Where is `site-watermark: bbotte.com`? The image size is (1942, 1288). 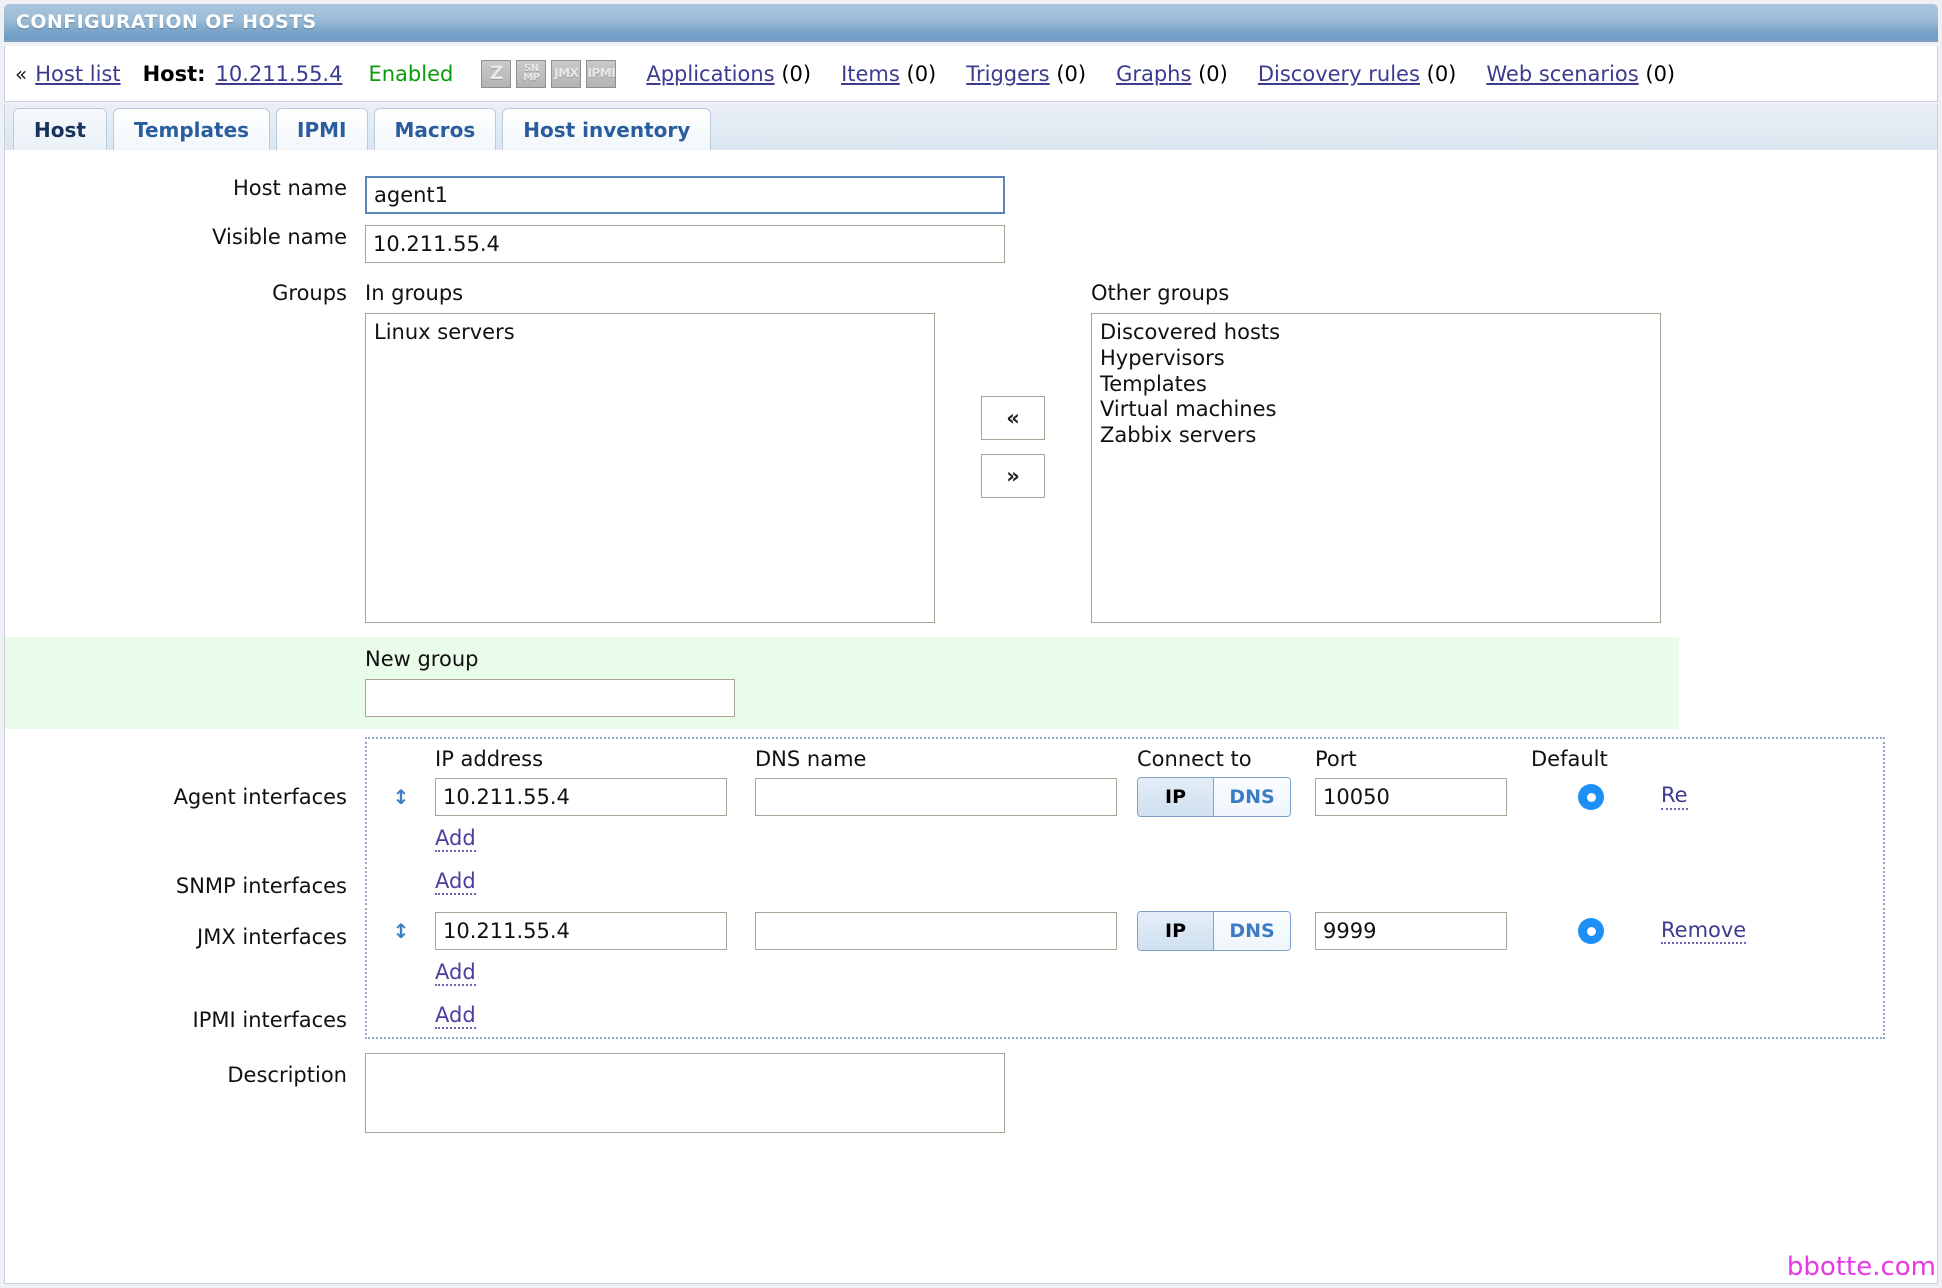
site-watermark: bbotte.com is located at coordinates (1861, 1267).